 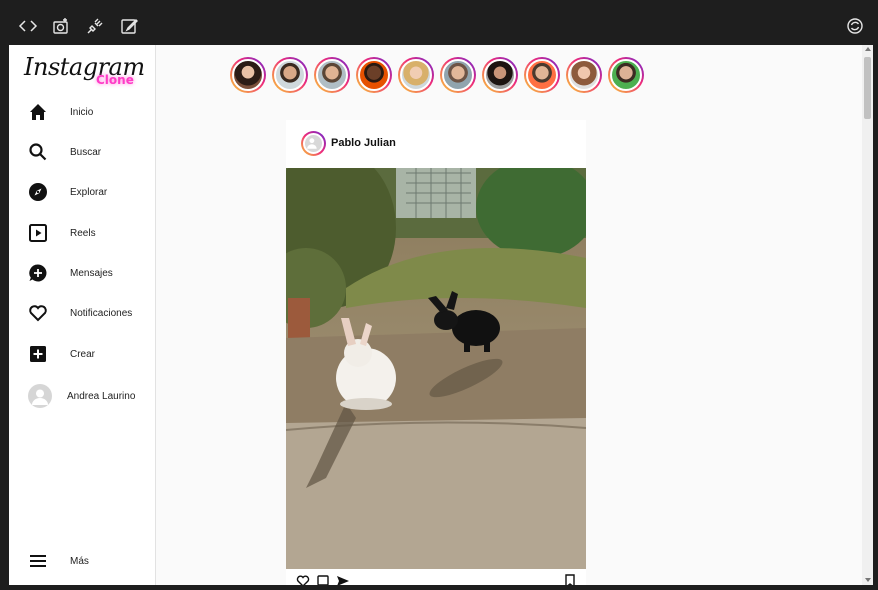 What do you see at coordinates (40, 396) in the screenshot?
I see `avatar-icon` at bounding box center [40, 396].